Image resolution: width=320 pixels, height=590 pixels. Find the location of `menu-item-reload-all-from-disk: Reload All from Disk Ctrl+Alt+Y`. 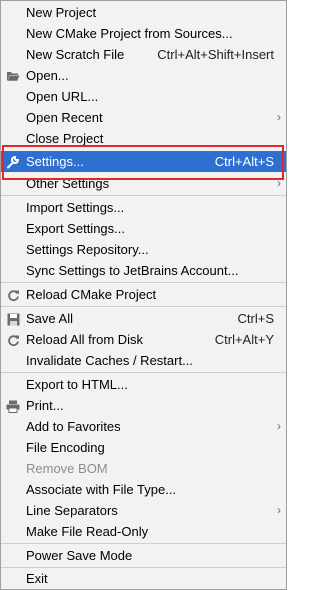

menu-item-reload-all-from-disk: Reload All from Disk Ctrl+Alt+Y is located at coordinates (143, 339).